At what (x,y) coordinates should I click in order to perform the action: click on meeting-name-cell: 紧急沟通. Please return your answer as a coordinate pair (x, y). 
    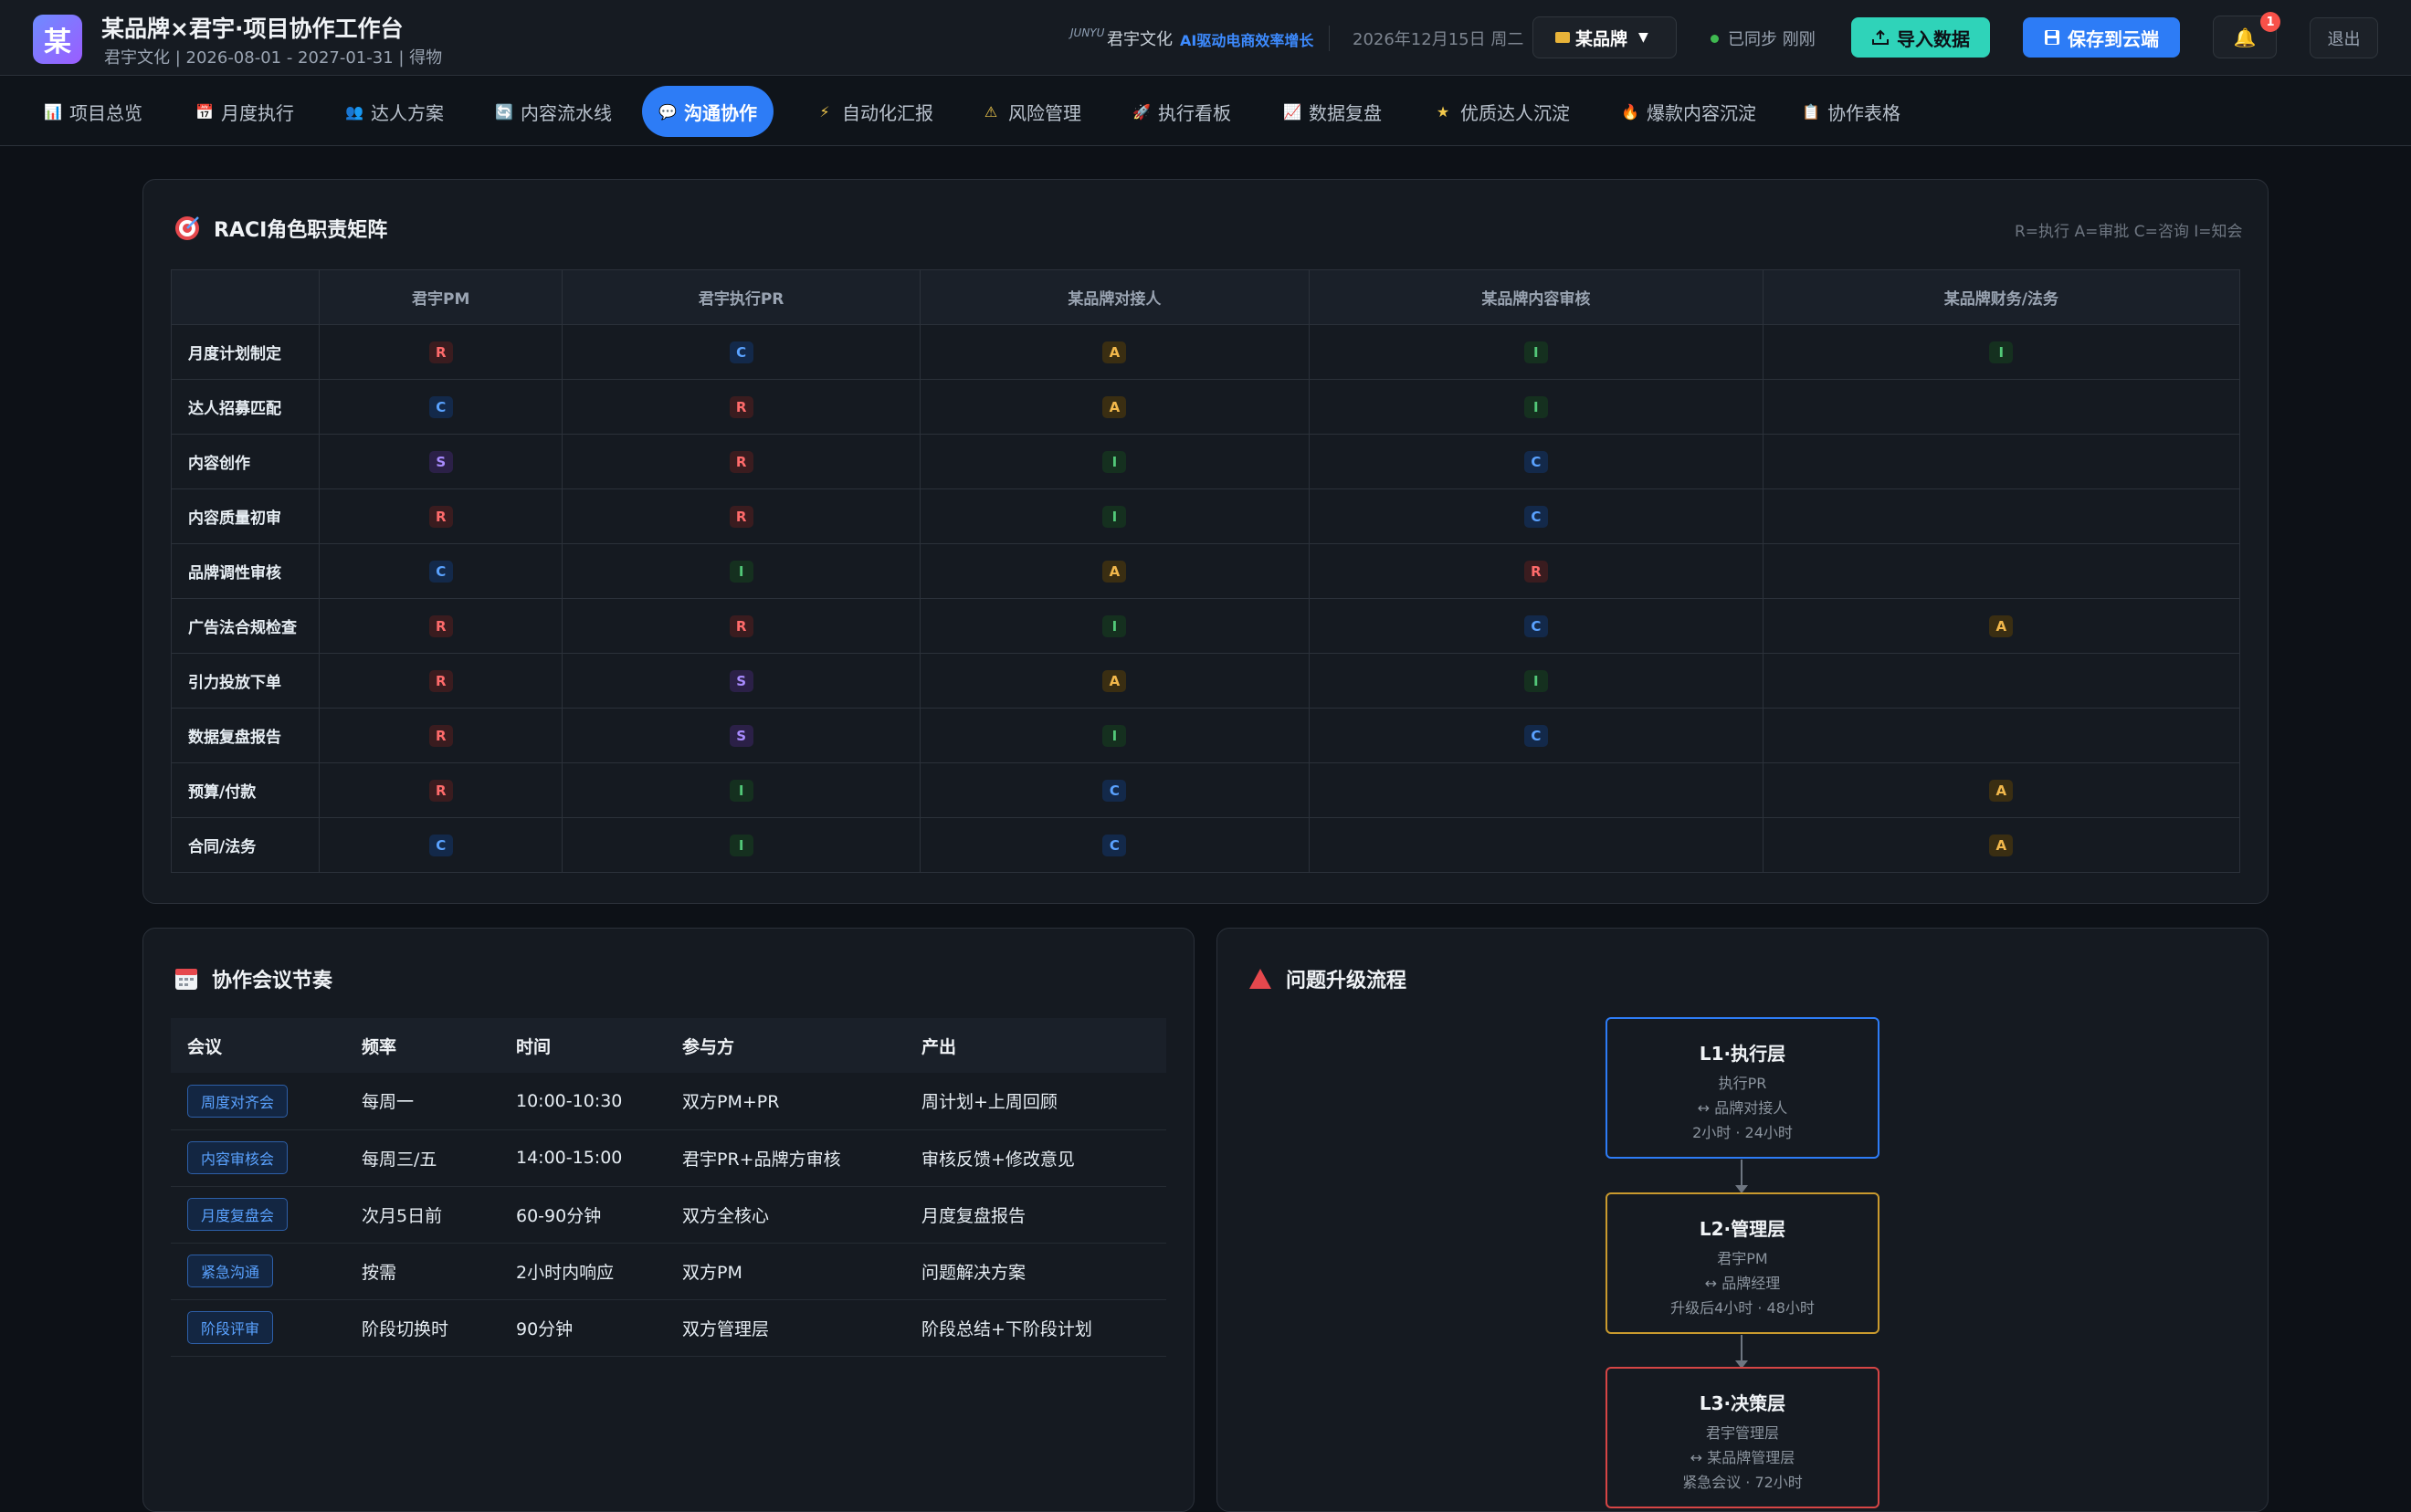
    Looking at the image, I should click on (258, 1272).